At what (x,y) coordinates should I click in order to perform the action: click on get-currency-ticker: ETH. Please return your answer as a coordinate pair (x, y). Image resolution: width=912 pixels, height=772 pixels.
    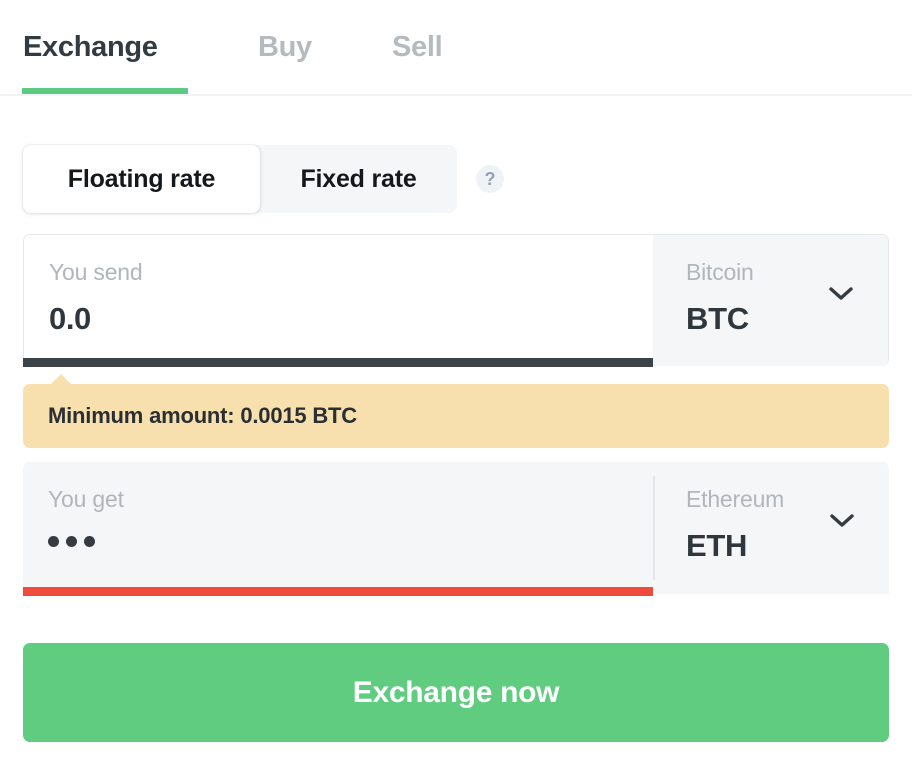
    Looking at the image, I should click on (717, 545).